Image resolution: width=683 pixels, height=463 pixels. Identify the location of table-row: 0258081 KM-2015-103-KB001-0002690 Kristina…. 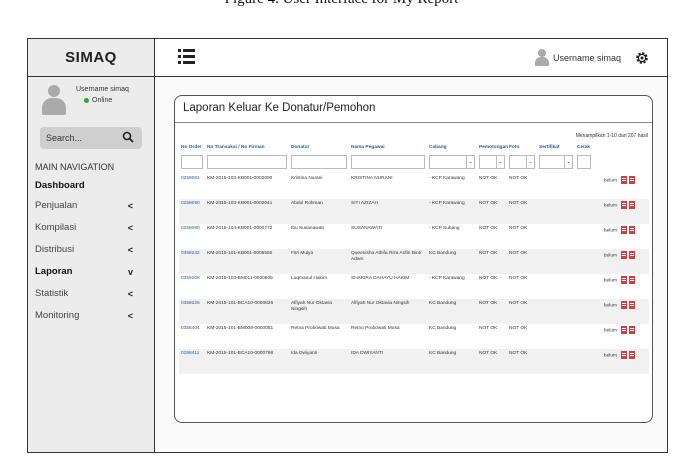
(414, 186).